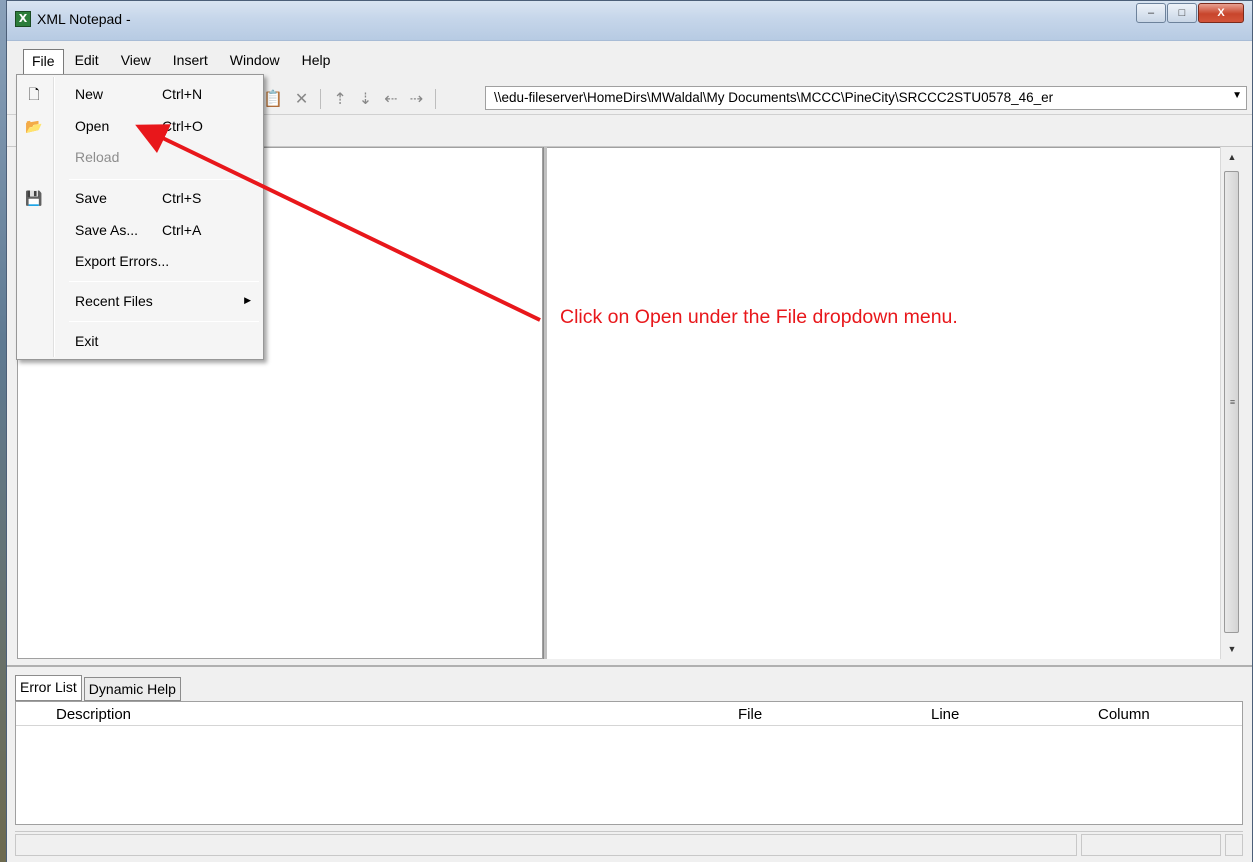  Describe the element at coordinates (750, 714) in the screenshot. I see `column-header-file: File` at that location.